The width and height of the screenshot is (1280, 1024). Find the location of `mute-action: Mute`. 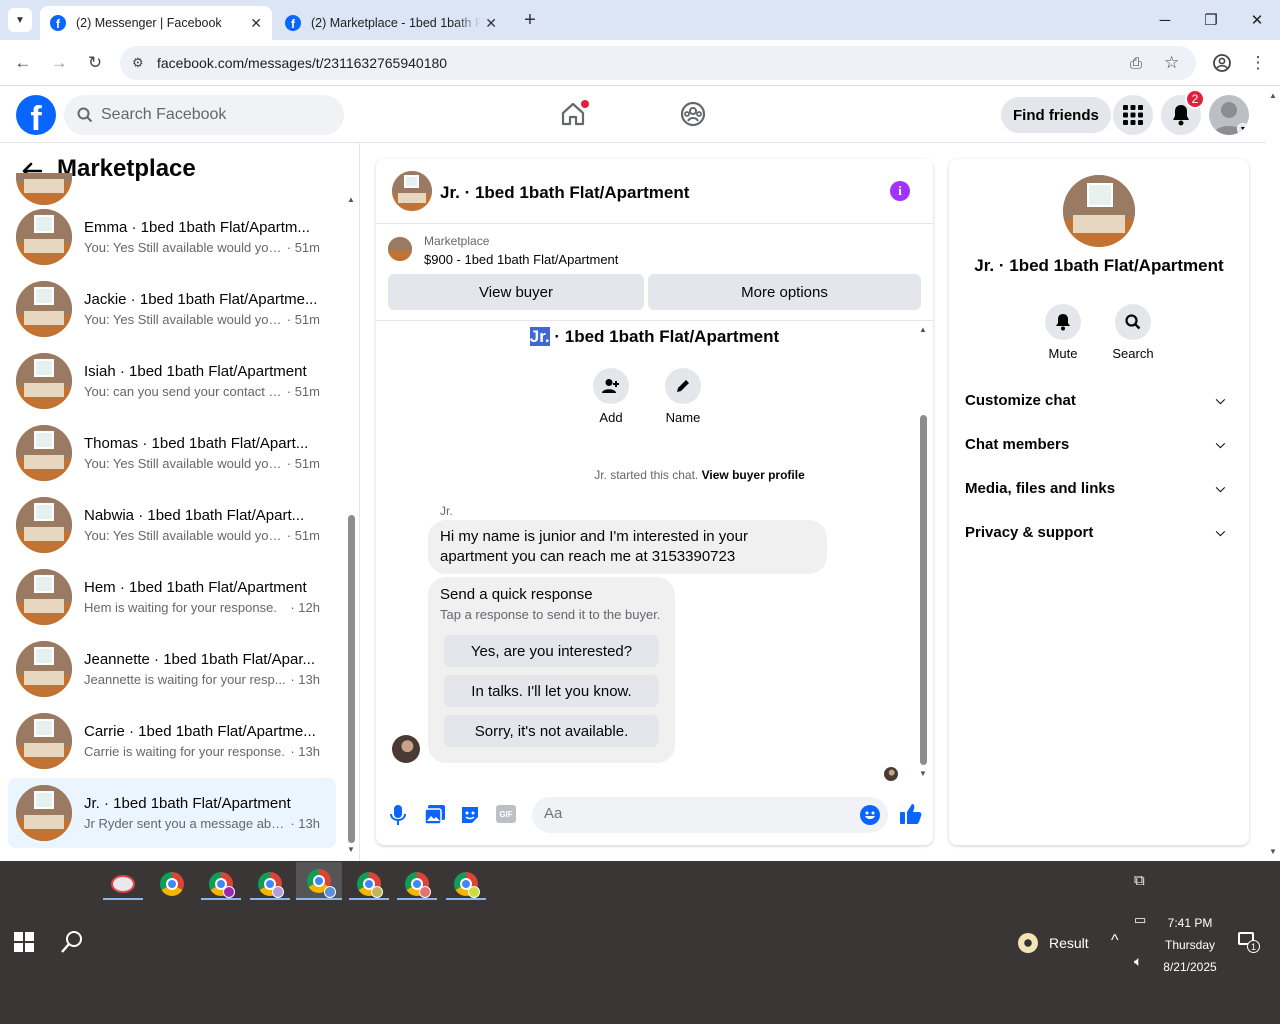

mute-action: Mute is located at coordinates (1063, 332).